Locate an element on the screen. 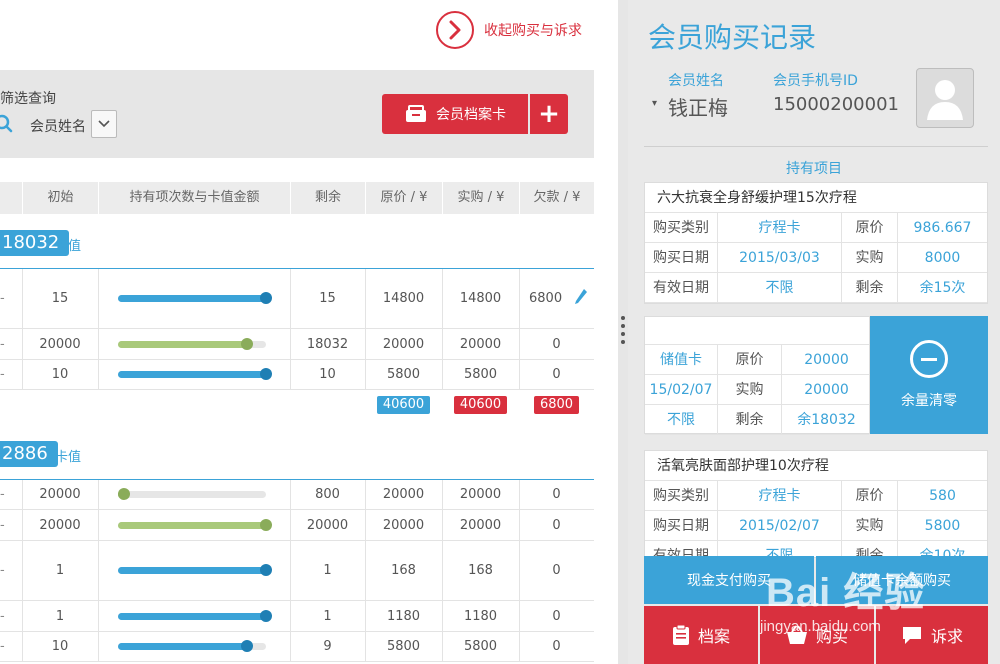 The height and width of the screenshot is (664, 1000). col-header-owe: 欠款 / ¥ is located at coordinates (556, 198).